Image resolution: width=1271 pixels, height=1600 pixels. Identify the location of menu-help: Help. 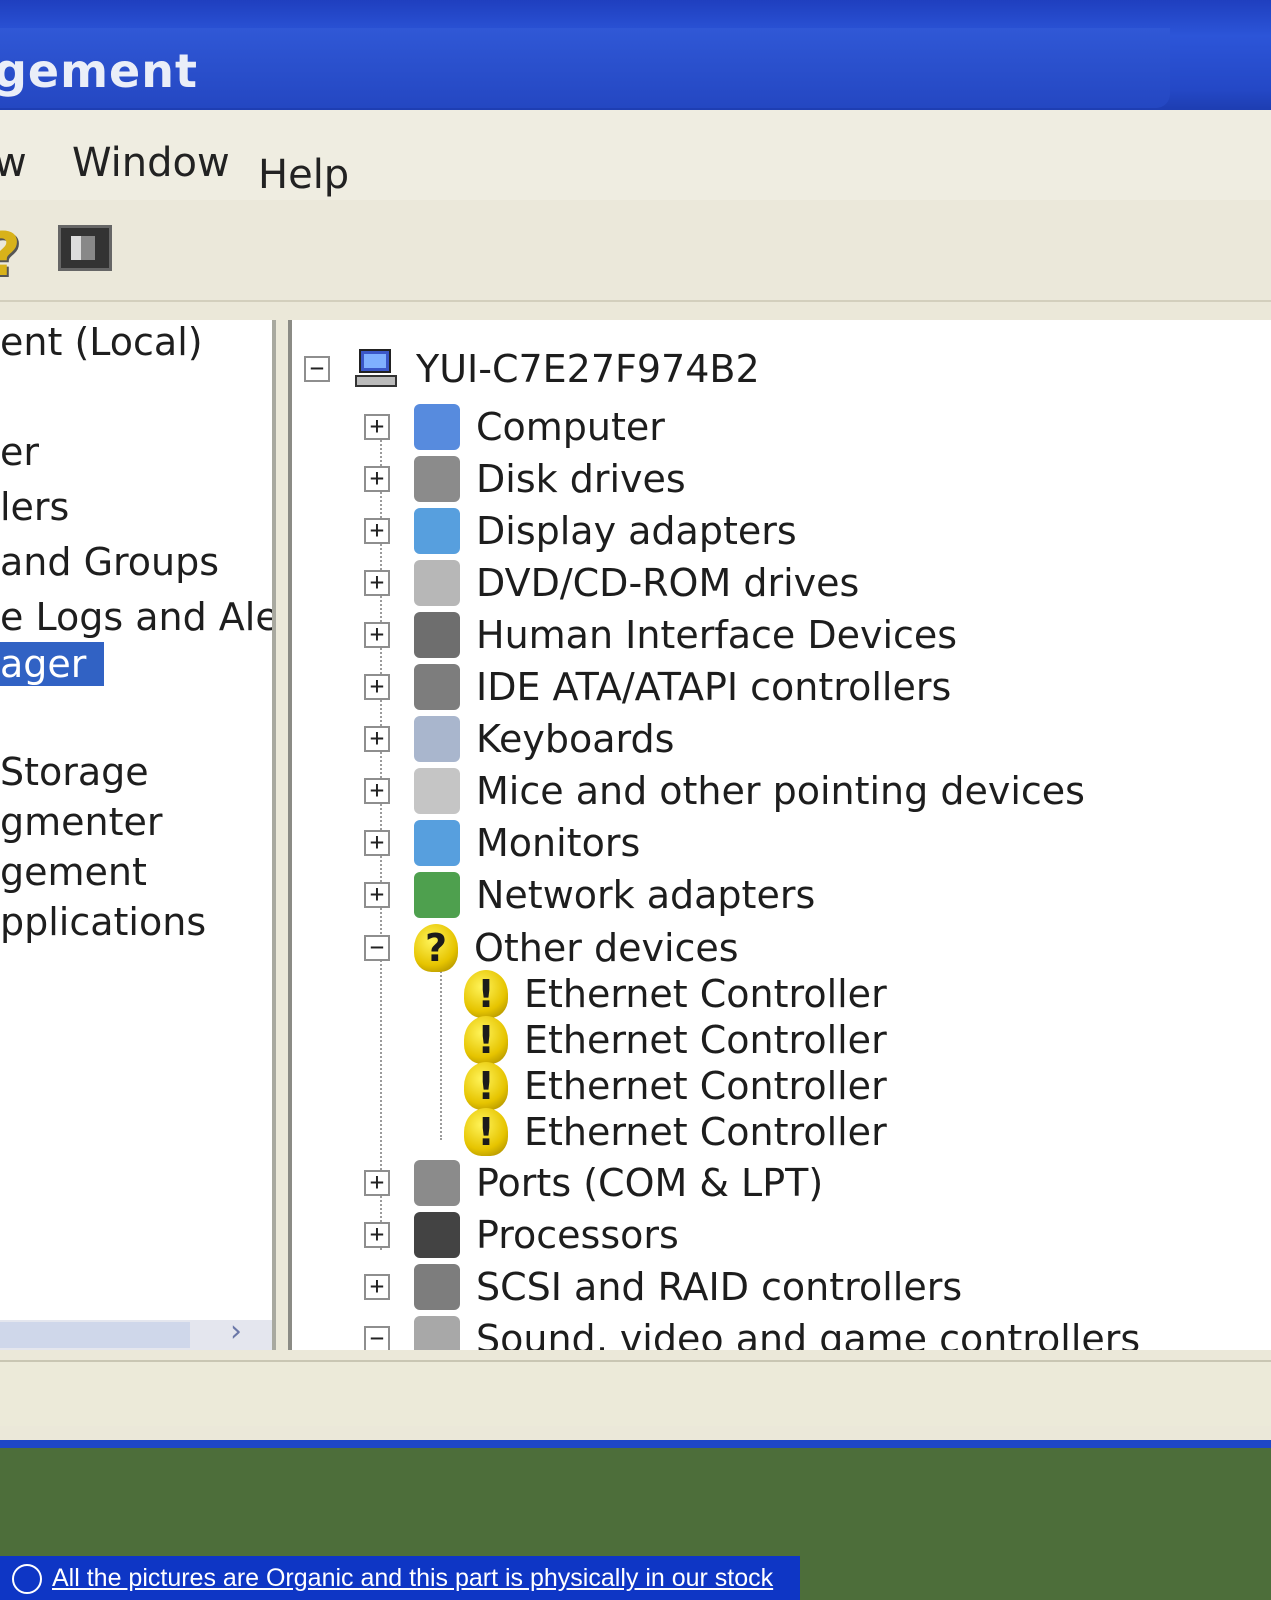
(303, 175).